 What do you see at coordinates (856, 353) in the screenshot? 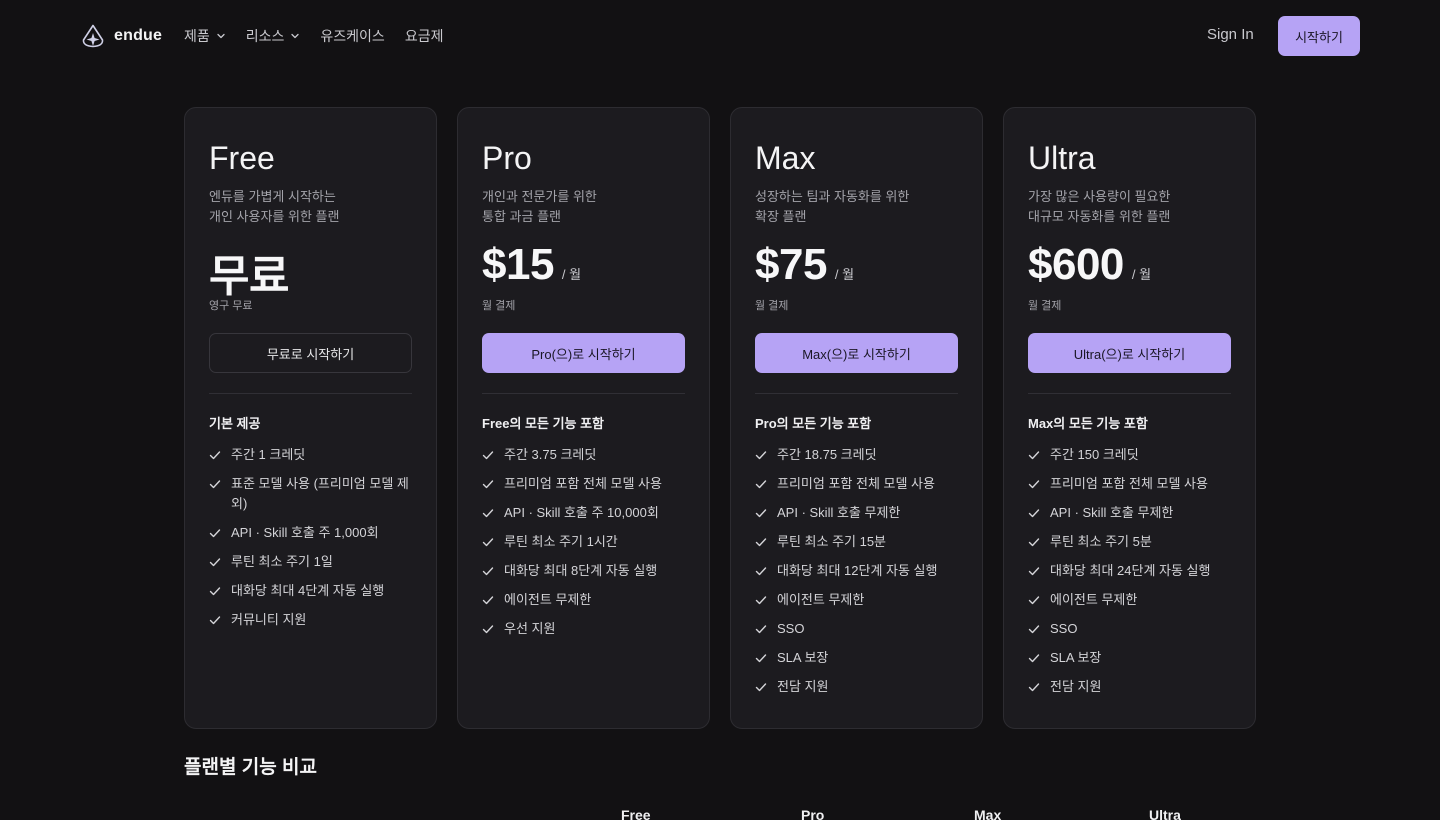
I see `start-max-button: Max(으)로 시작하기` at bounding box center [856, 353].